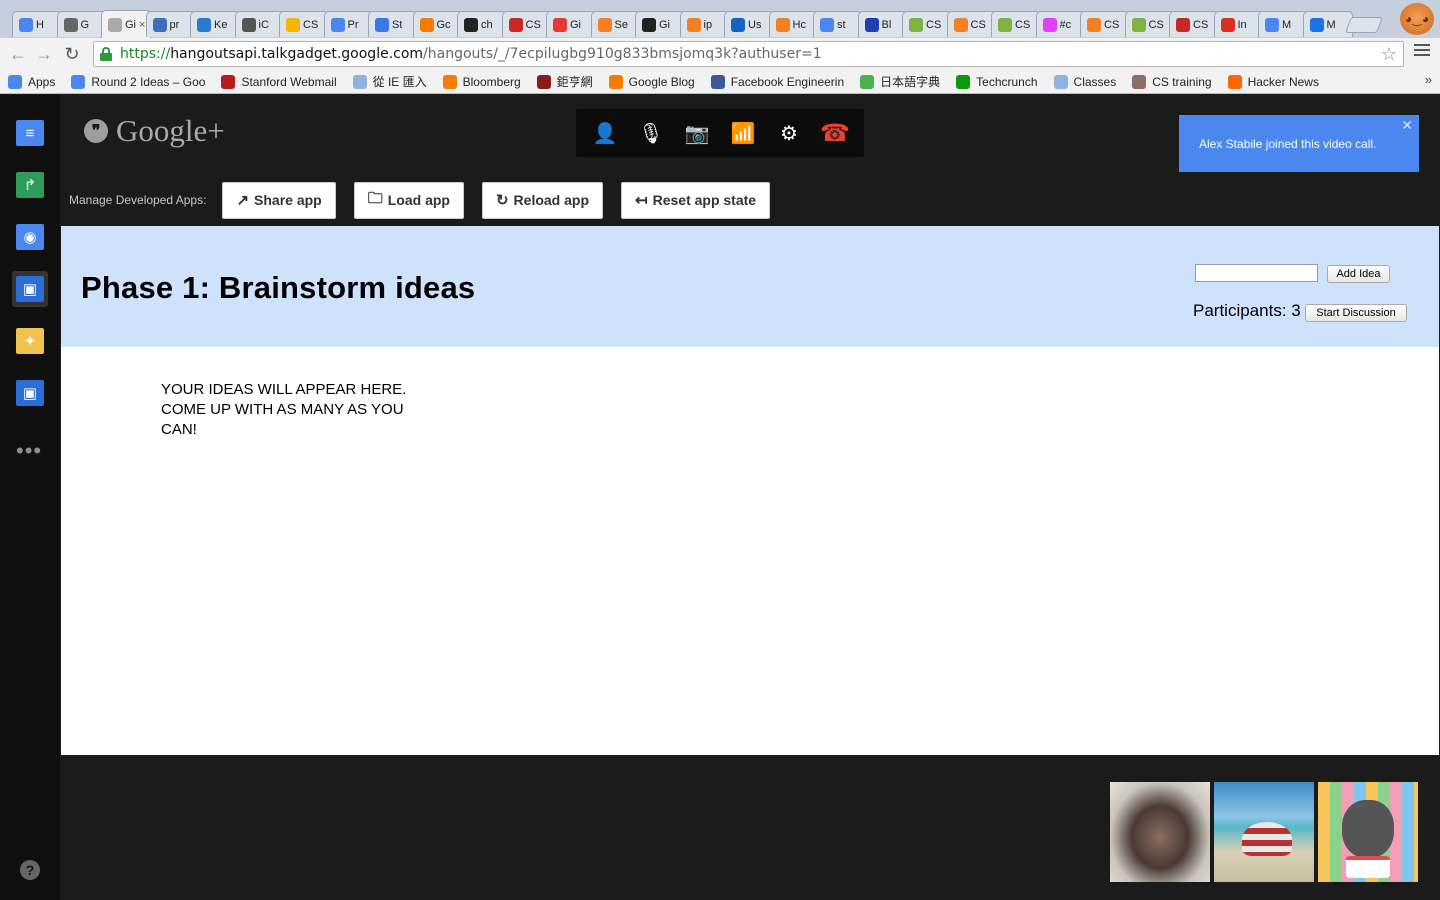 The height and width of the screenshot is (900, 1440). I want to click on browser-tab: Gi ×, so click(126, 24).